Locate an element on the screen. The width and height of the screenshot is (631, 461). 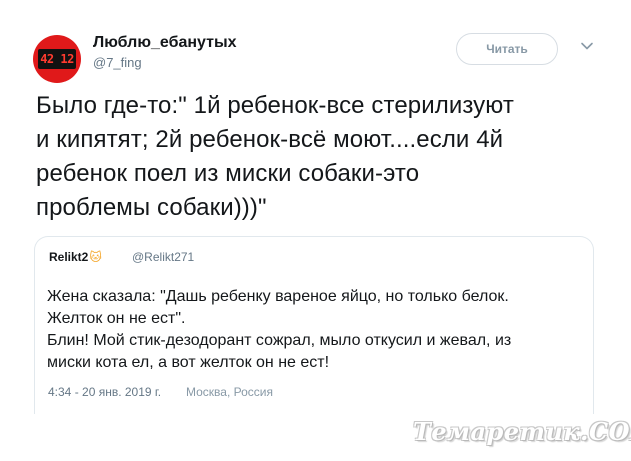
avatar-clock-display: 42 12 is located at coordinates (57, 59).